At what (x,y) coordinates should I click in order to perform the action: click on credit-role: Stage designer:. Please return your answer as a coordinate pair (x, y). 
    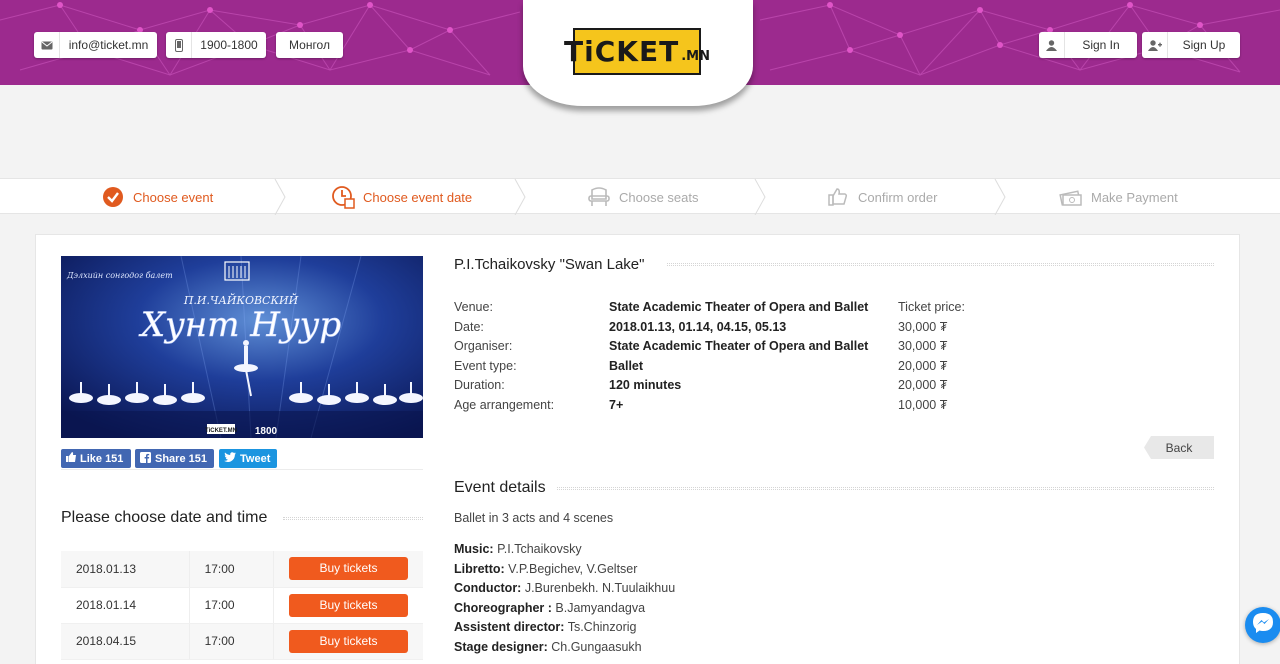
    Looking at the image, I should click on (501, 646).